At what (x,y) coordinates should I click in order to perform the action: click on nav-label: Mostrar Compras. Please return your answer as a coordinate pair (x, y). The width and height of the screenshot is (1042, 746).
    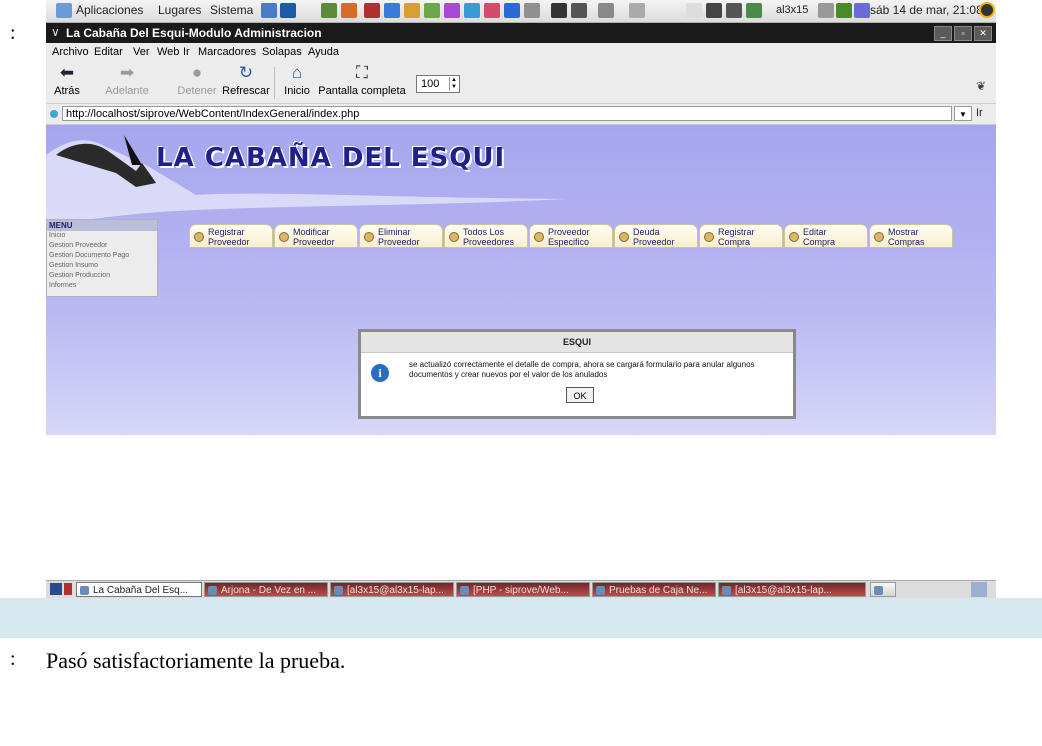
    Looking at the image, I should click on (906, 237).